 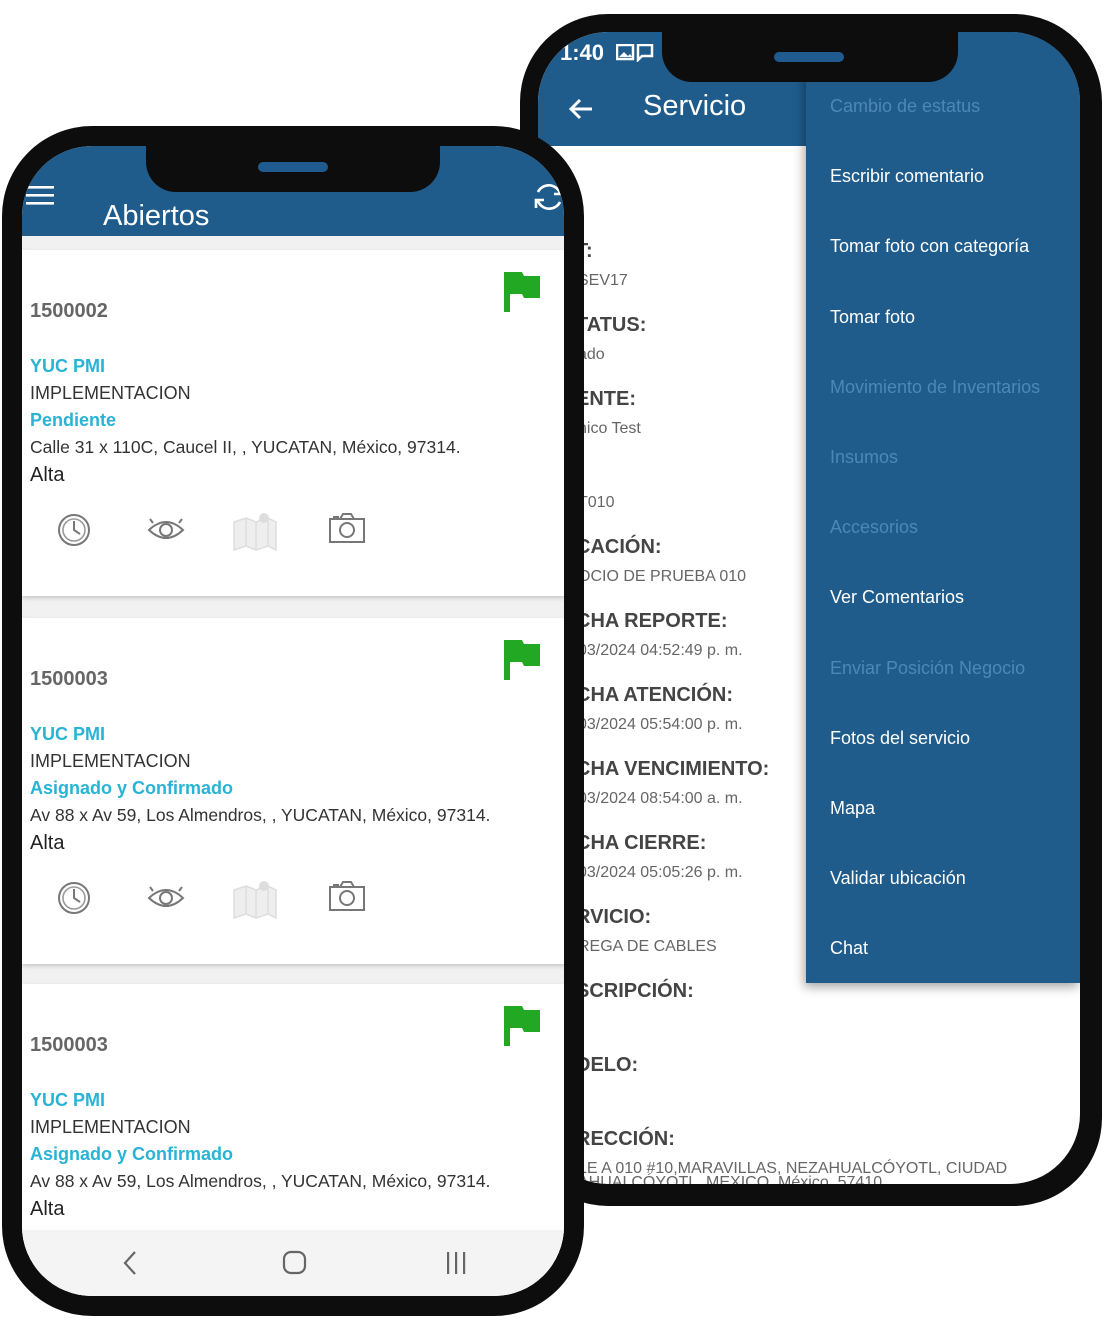 What do you see at coordinates (872, 317) in the screenshot?
I see `menu-item: Tomar foto` at bounding box center [872, 317].